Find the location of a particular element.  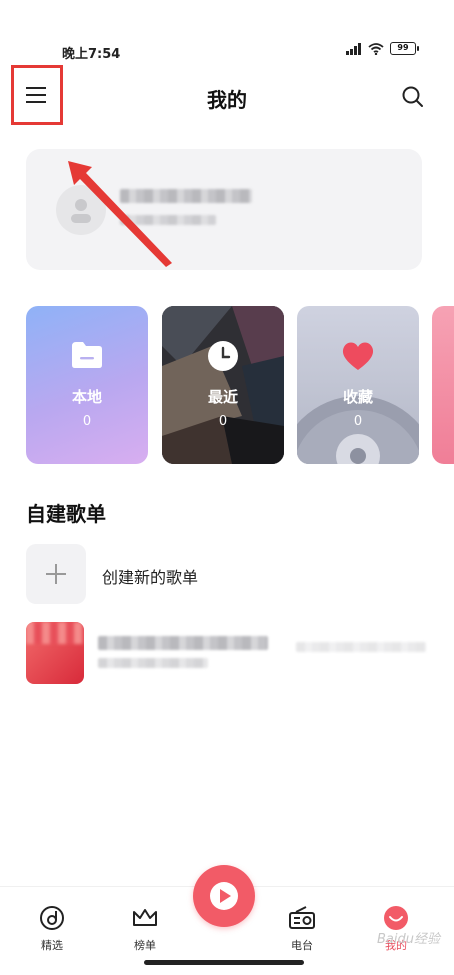

user-icon is located at coordinates (81, 211).